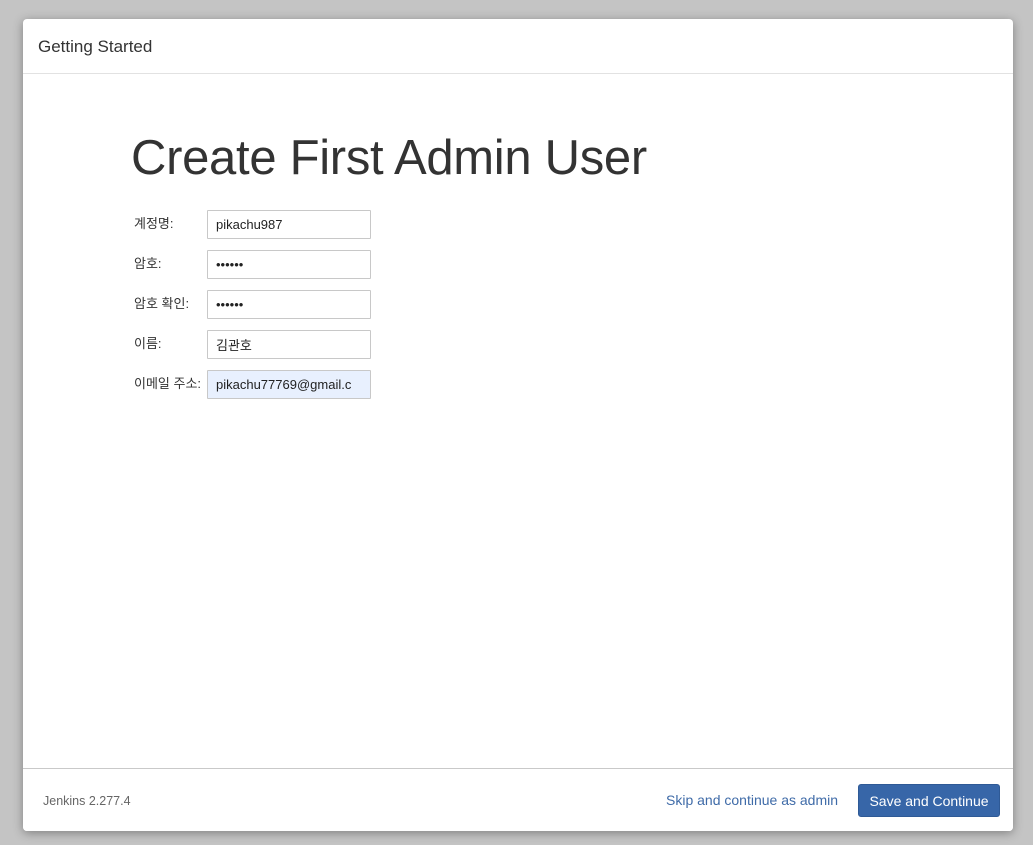 This screenshot has height=845, width=1033. I want to click on password-input, so click(289, 264).